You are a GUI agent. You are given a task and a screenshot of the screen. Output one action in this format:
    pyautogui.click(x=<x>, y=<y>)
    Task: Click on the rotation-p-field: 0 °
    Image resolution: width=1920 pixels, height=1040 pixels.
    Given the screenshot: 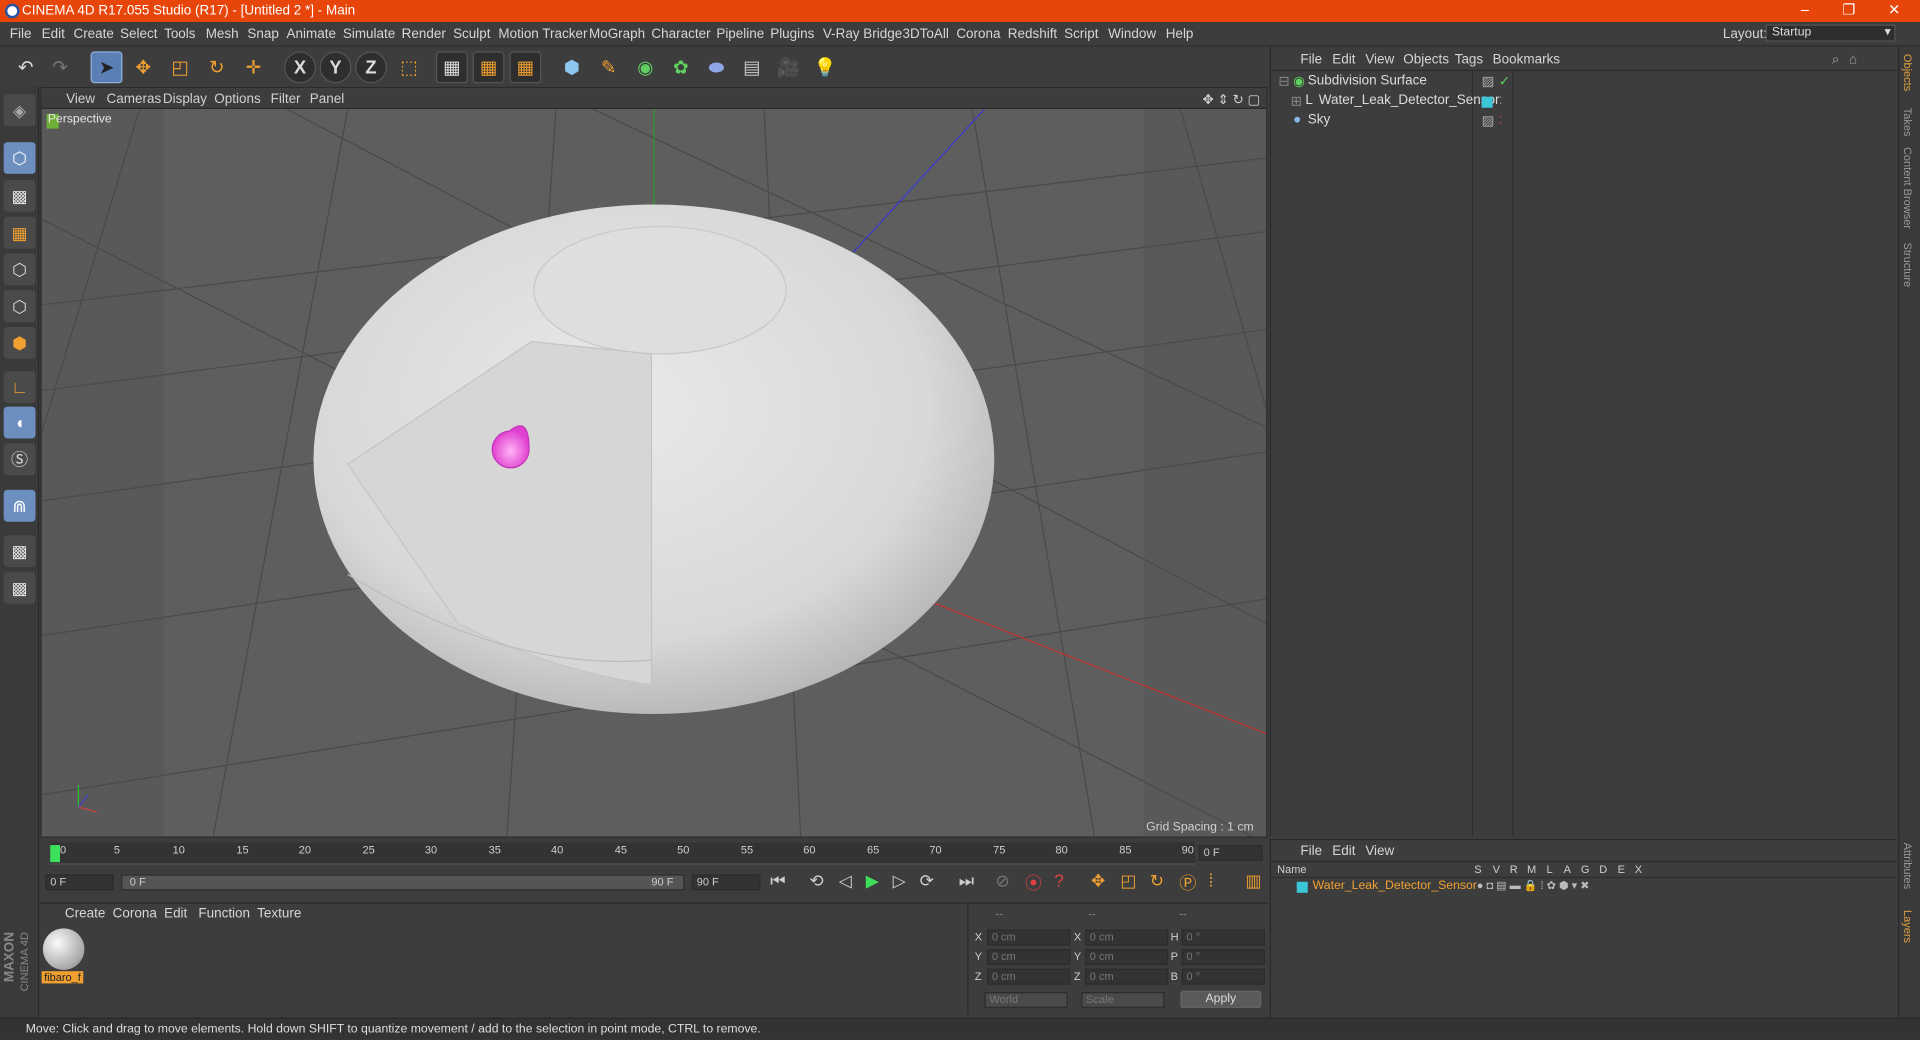 What is the action you would take?
    pyautogui.click(x=1223, y=957)
    